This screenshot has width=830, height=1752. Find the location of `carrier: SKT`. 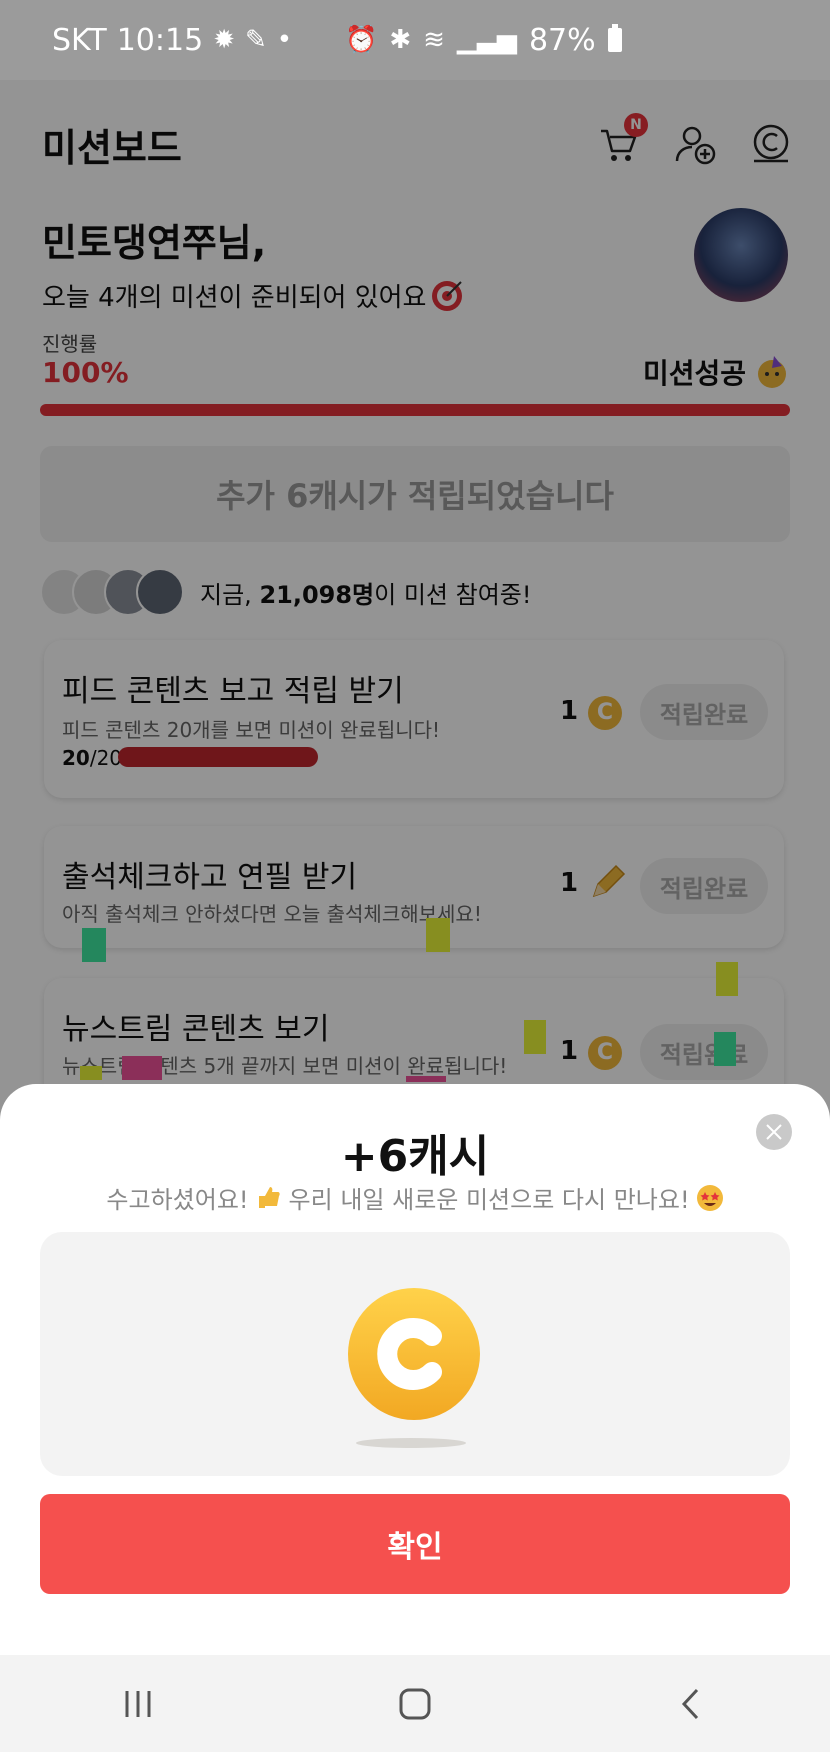

carrier: SKT is located at coordinates (79, 40).